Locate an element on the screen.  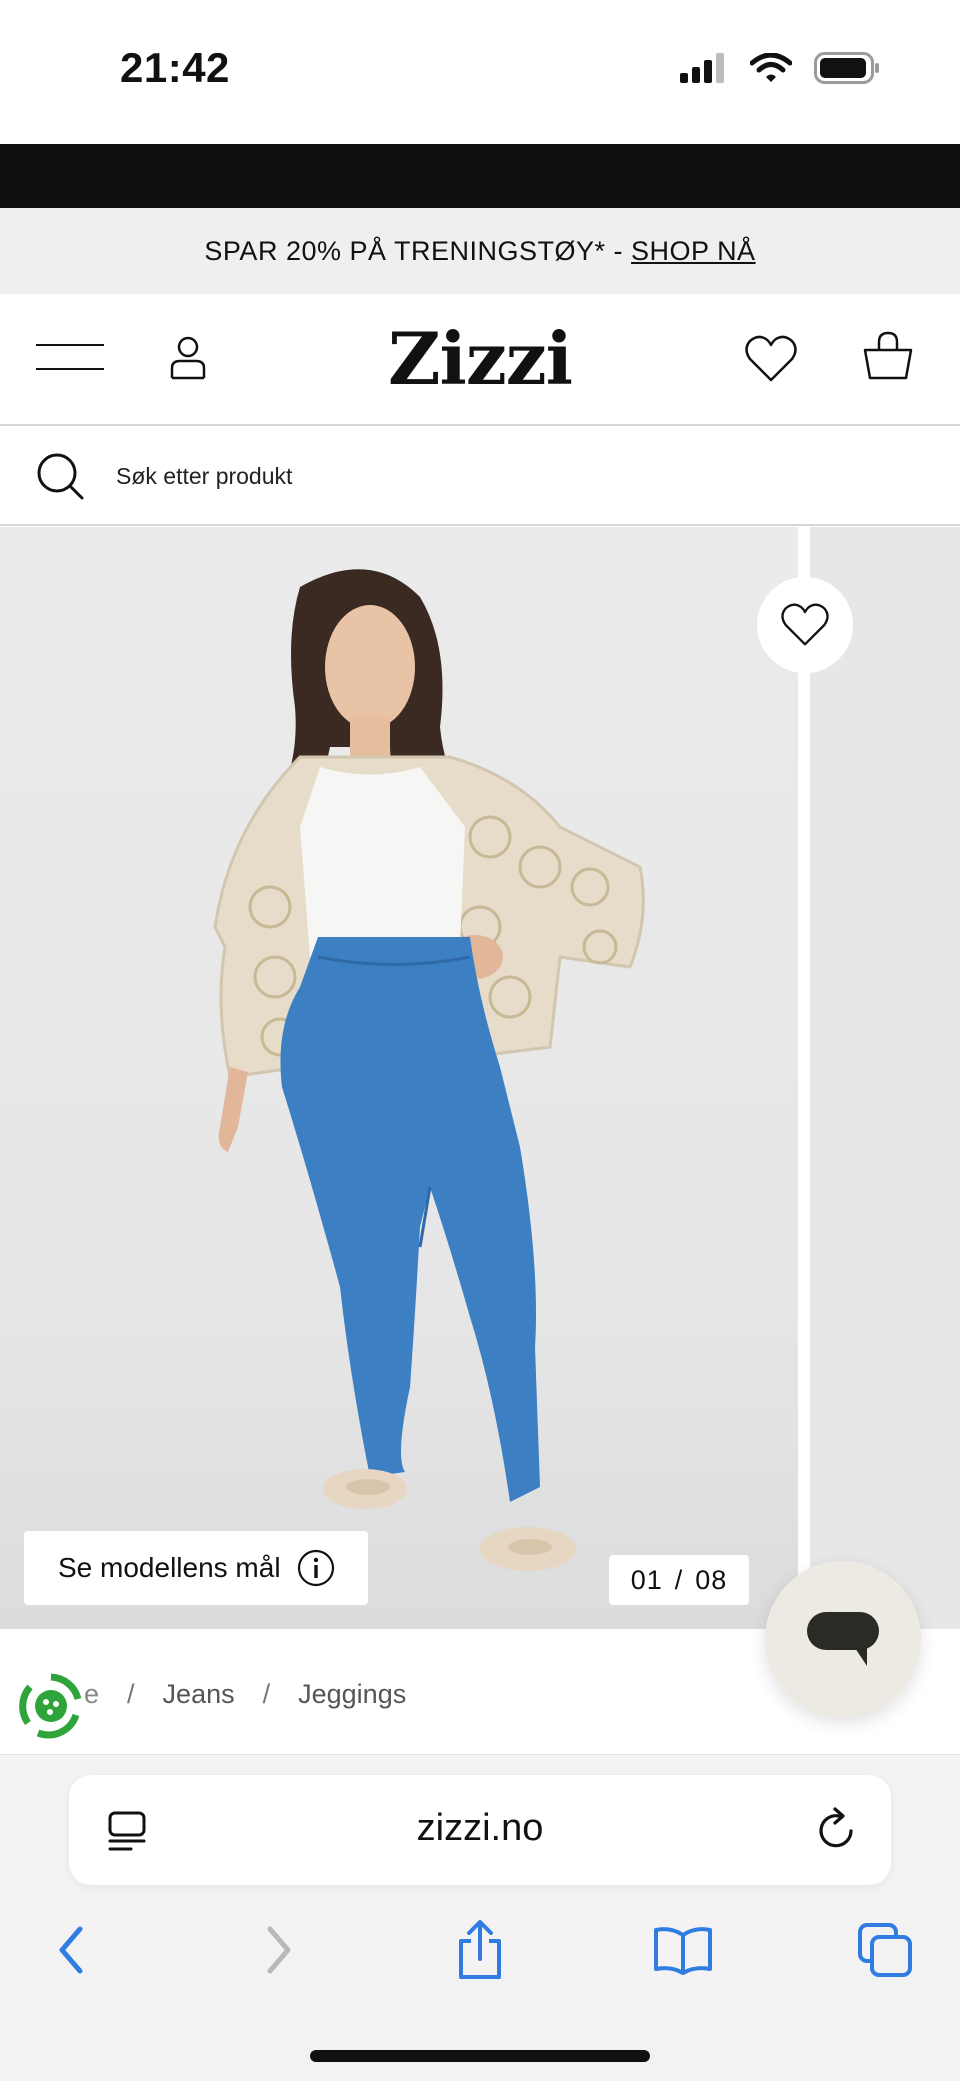
forward-button is located at coordinates (279, 1950).